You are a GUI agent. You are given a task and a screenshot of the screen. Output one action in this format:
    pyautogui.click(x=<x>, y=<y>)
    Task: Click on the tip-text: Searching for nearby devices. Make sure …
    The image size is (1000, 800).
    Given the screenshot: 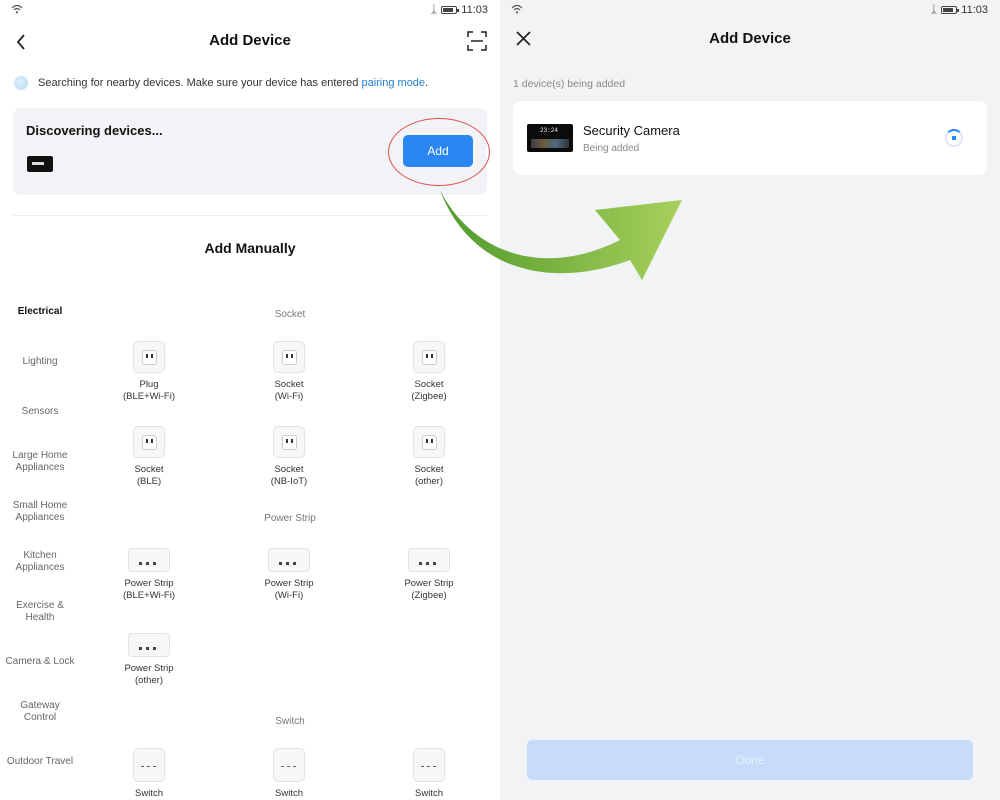 What is the action you would take?
    pyautogui.click(x=200, y=83)
    